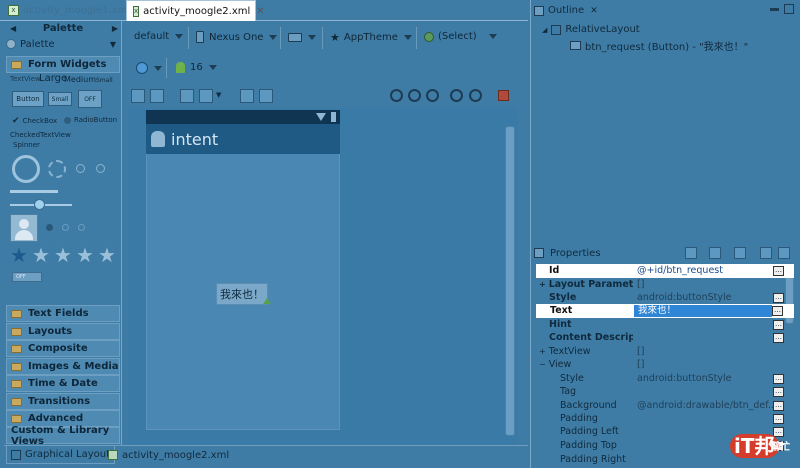 The height and width of the screenshot is (468, 800). I want to click on palette-category-text-fields: Text Fields, so click(63, 313).